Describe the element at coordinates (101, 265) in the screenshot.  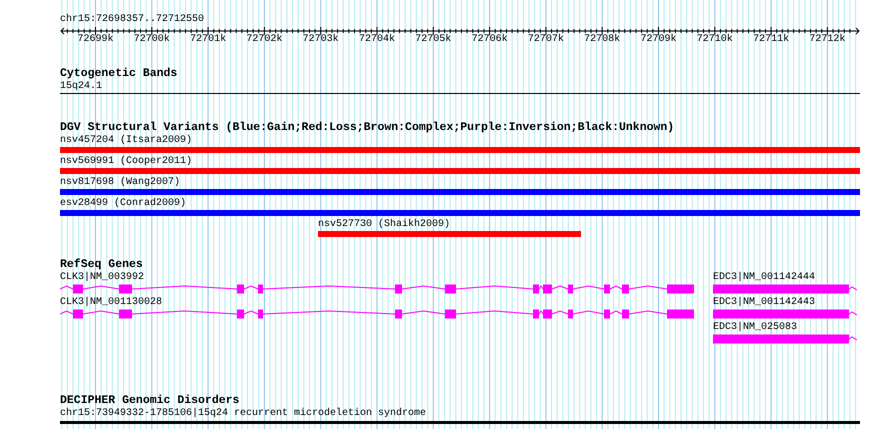
I see `track-title: RefSeq Genes` at that location.